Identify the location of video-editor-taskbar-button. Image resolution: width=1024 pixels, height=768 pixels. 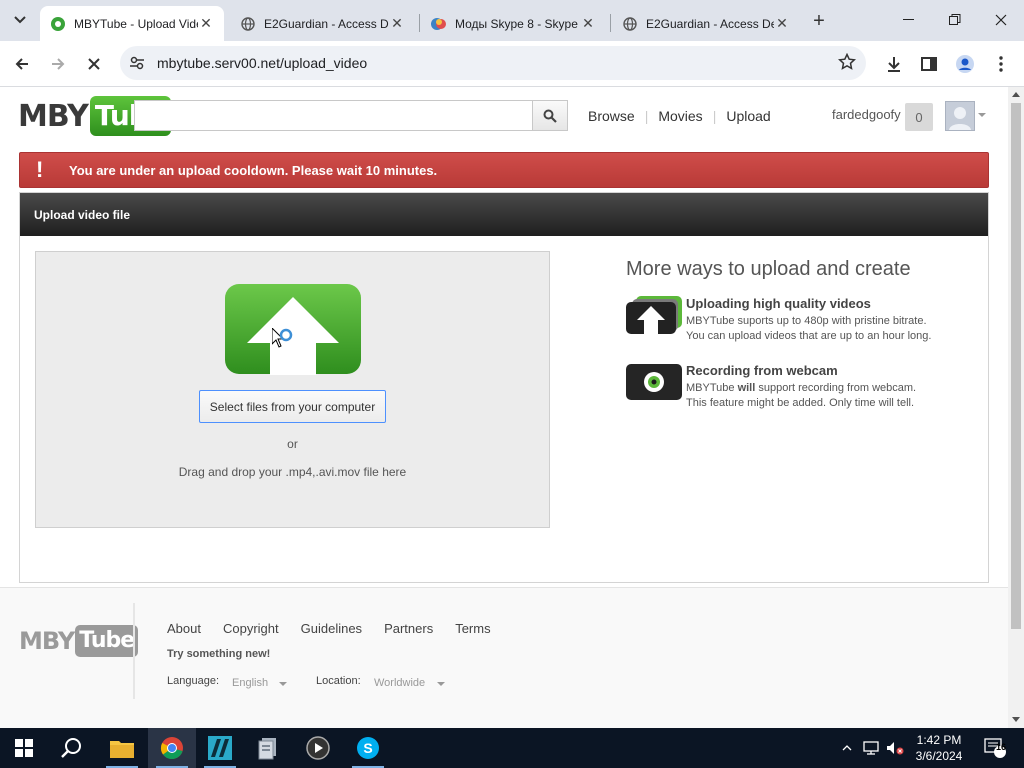
(220, 748).